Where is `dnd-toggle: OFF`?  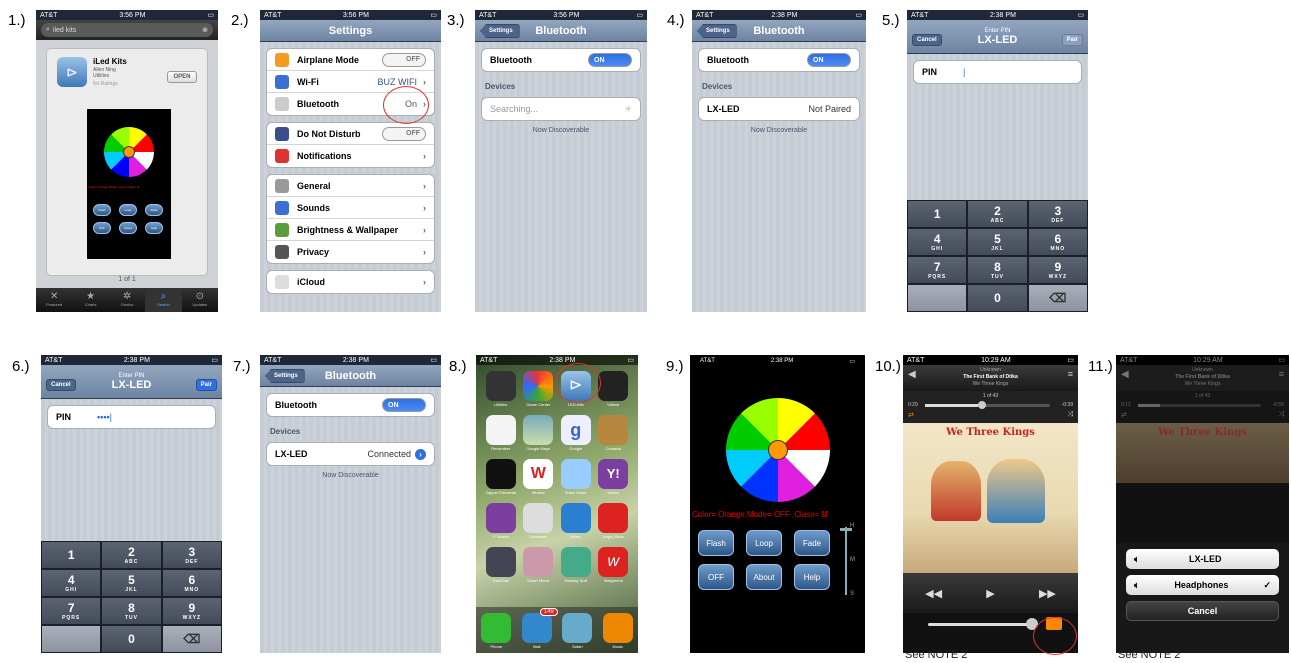
dnd-toggle: OFF is located at coordinates (404, 133).